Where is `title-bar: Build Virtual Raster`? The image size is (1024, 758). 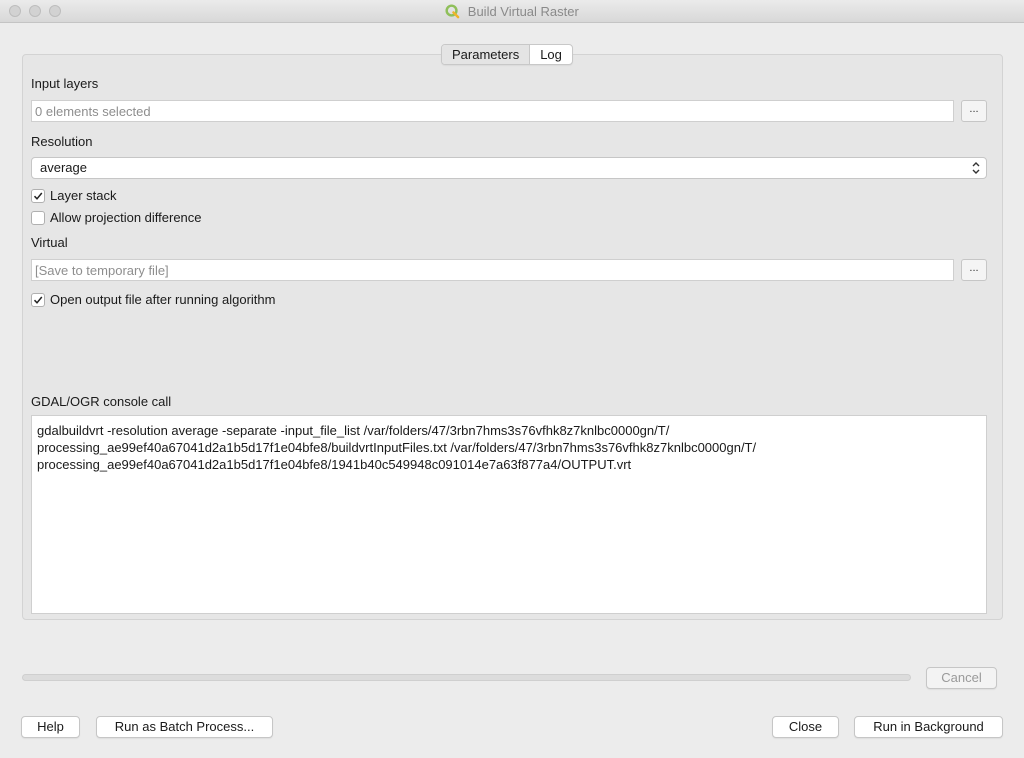
title-bar: Build Virtual Raster is located at coordinates (512, 11).